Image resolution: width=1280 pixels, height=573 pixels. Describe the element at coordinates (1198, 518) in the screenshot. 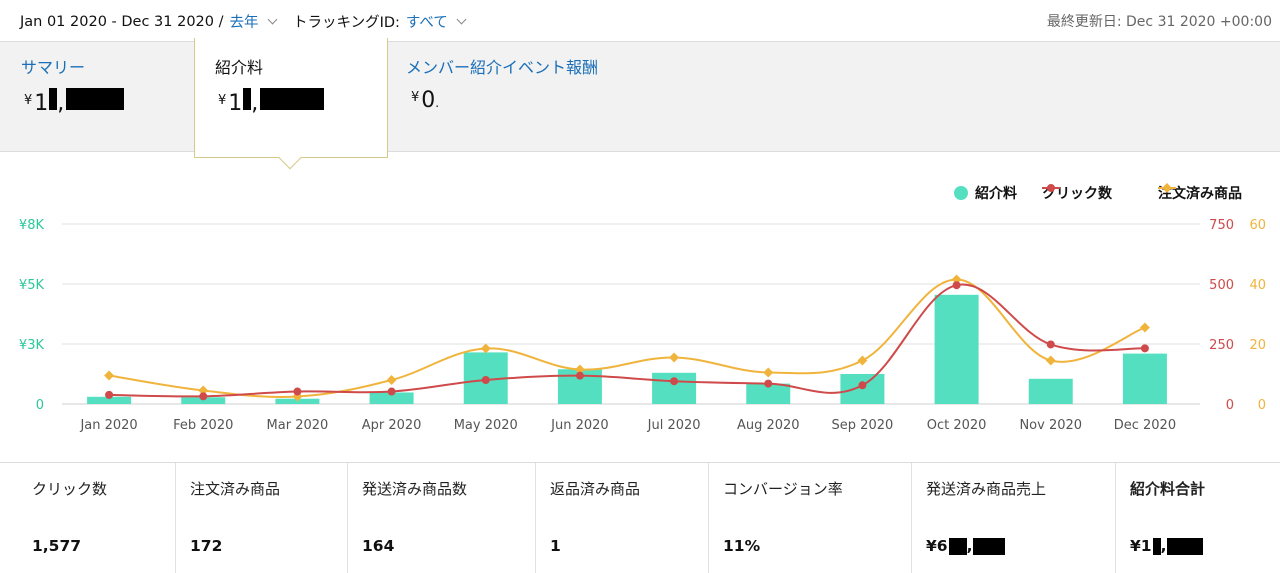

I see `stat-total-fees: 紹介料合計 ¥1 ,` at that location.